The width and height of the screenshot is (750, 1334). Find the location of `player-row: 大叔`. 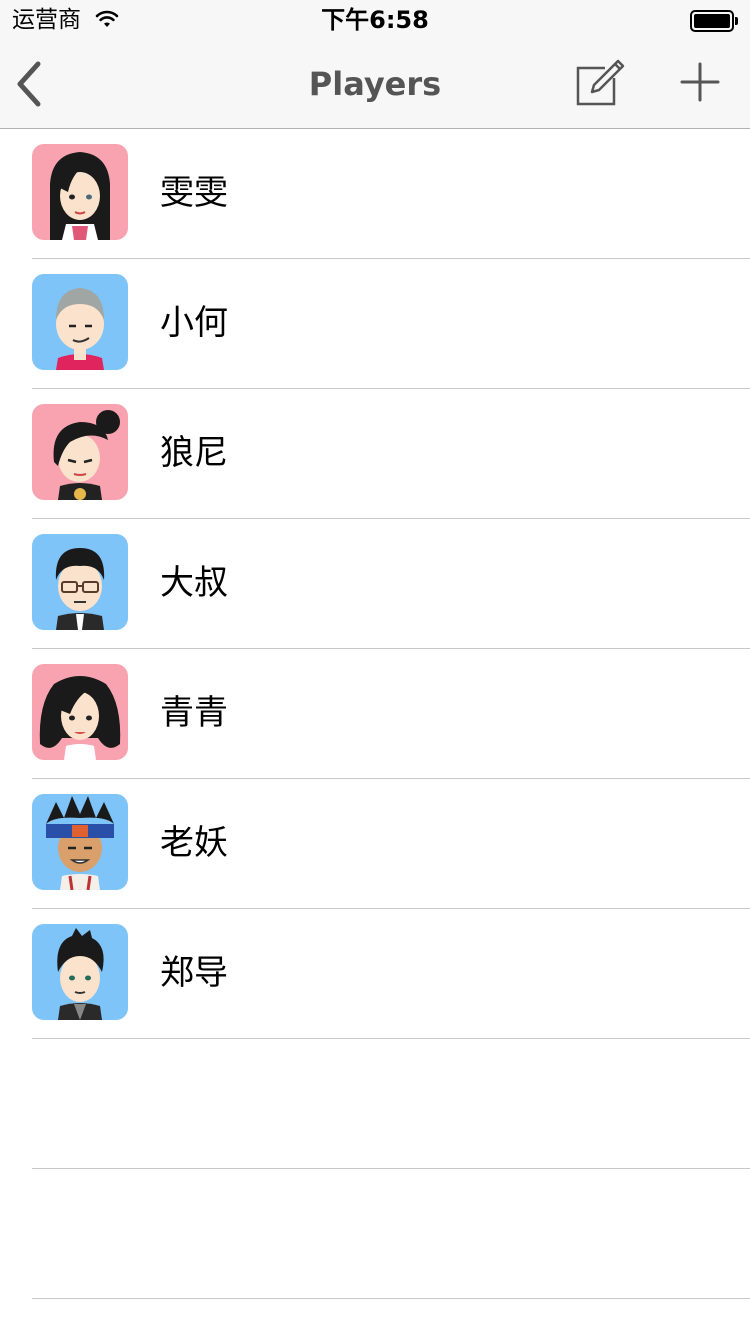

player-row: 大叔 is located at coordinates (375, 584).